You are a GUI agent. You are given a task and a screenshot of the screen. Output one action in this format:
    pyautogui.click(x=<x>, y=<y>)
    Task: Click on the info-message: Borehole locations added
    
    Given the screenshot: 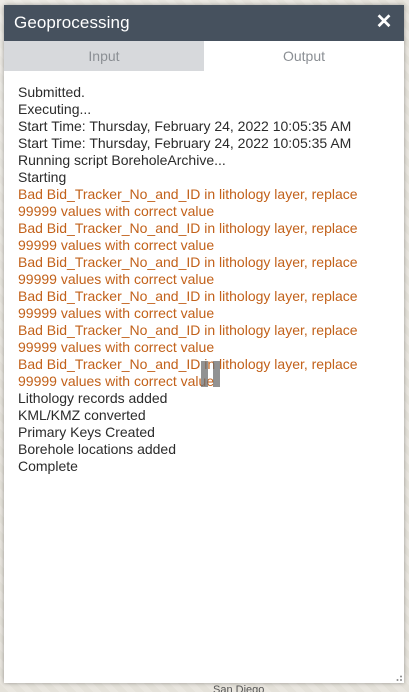 What is the action you would take?
    pyautogui.click(x=97, y=449)
    